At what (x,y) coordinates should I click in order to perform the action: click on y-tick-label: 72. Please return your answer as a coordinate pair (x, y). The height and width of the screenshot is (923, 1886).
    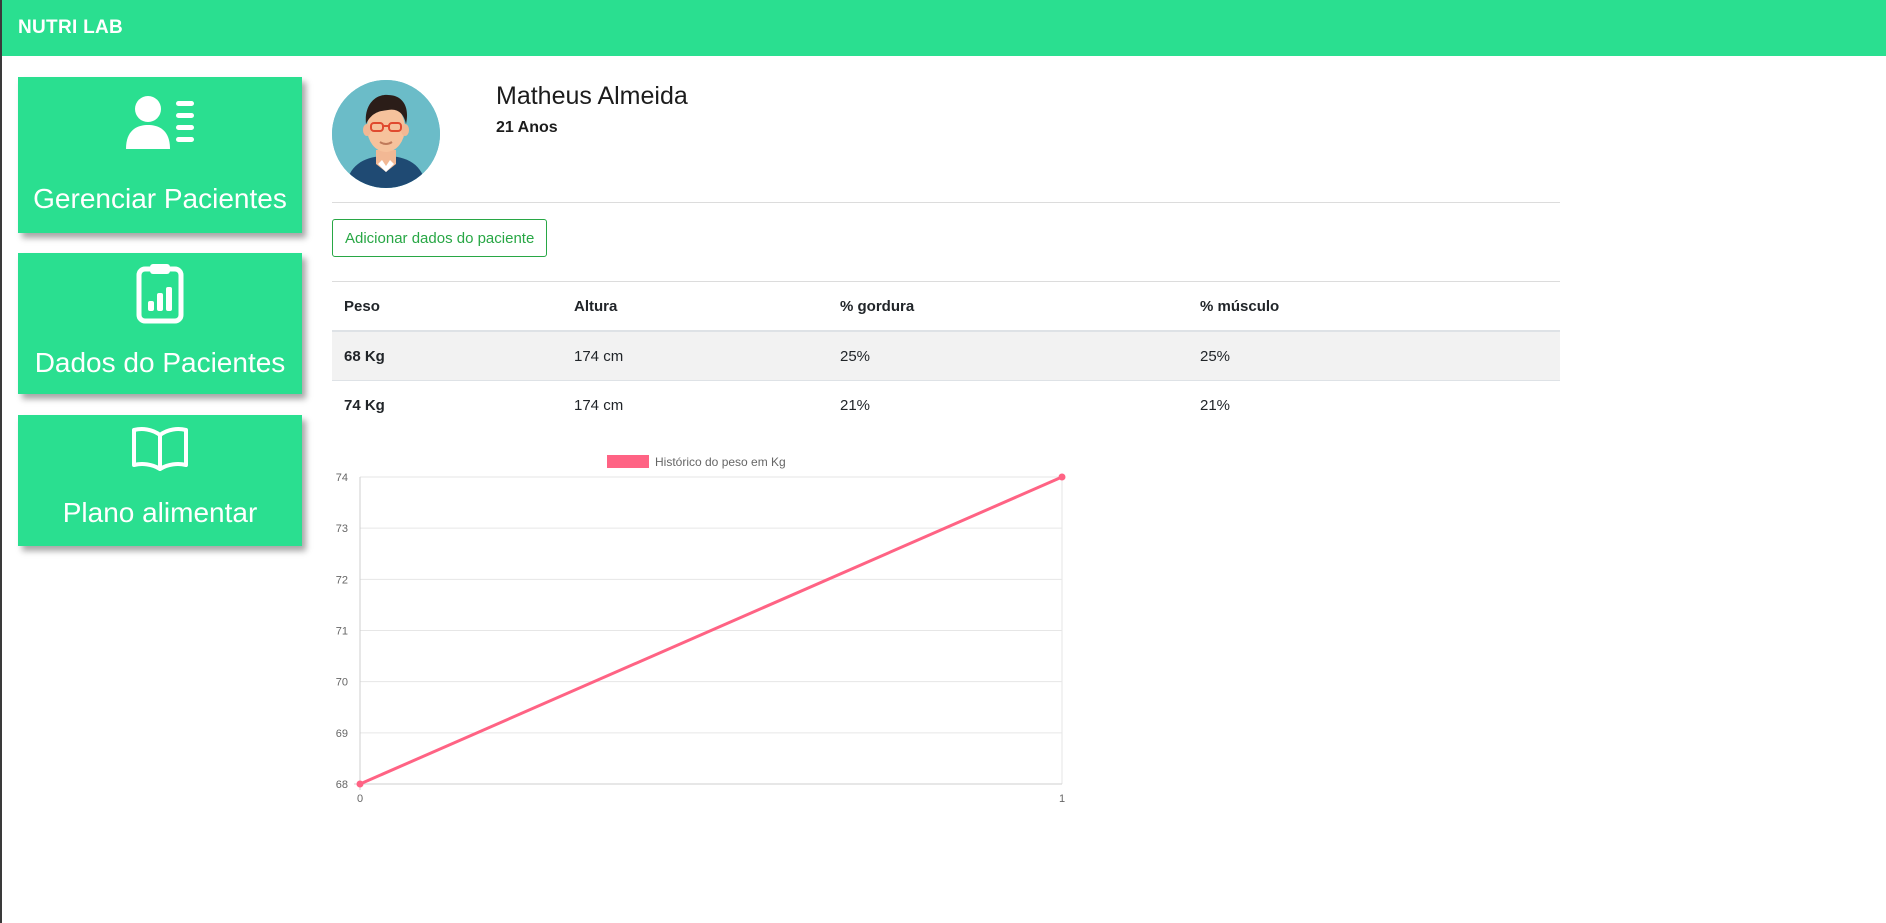
    Looking at the image, I should click on (342, 580).